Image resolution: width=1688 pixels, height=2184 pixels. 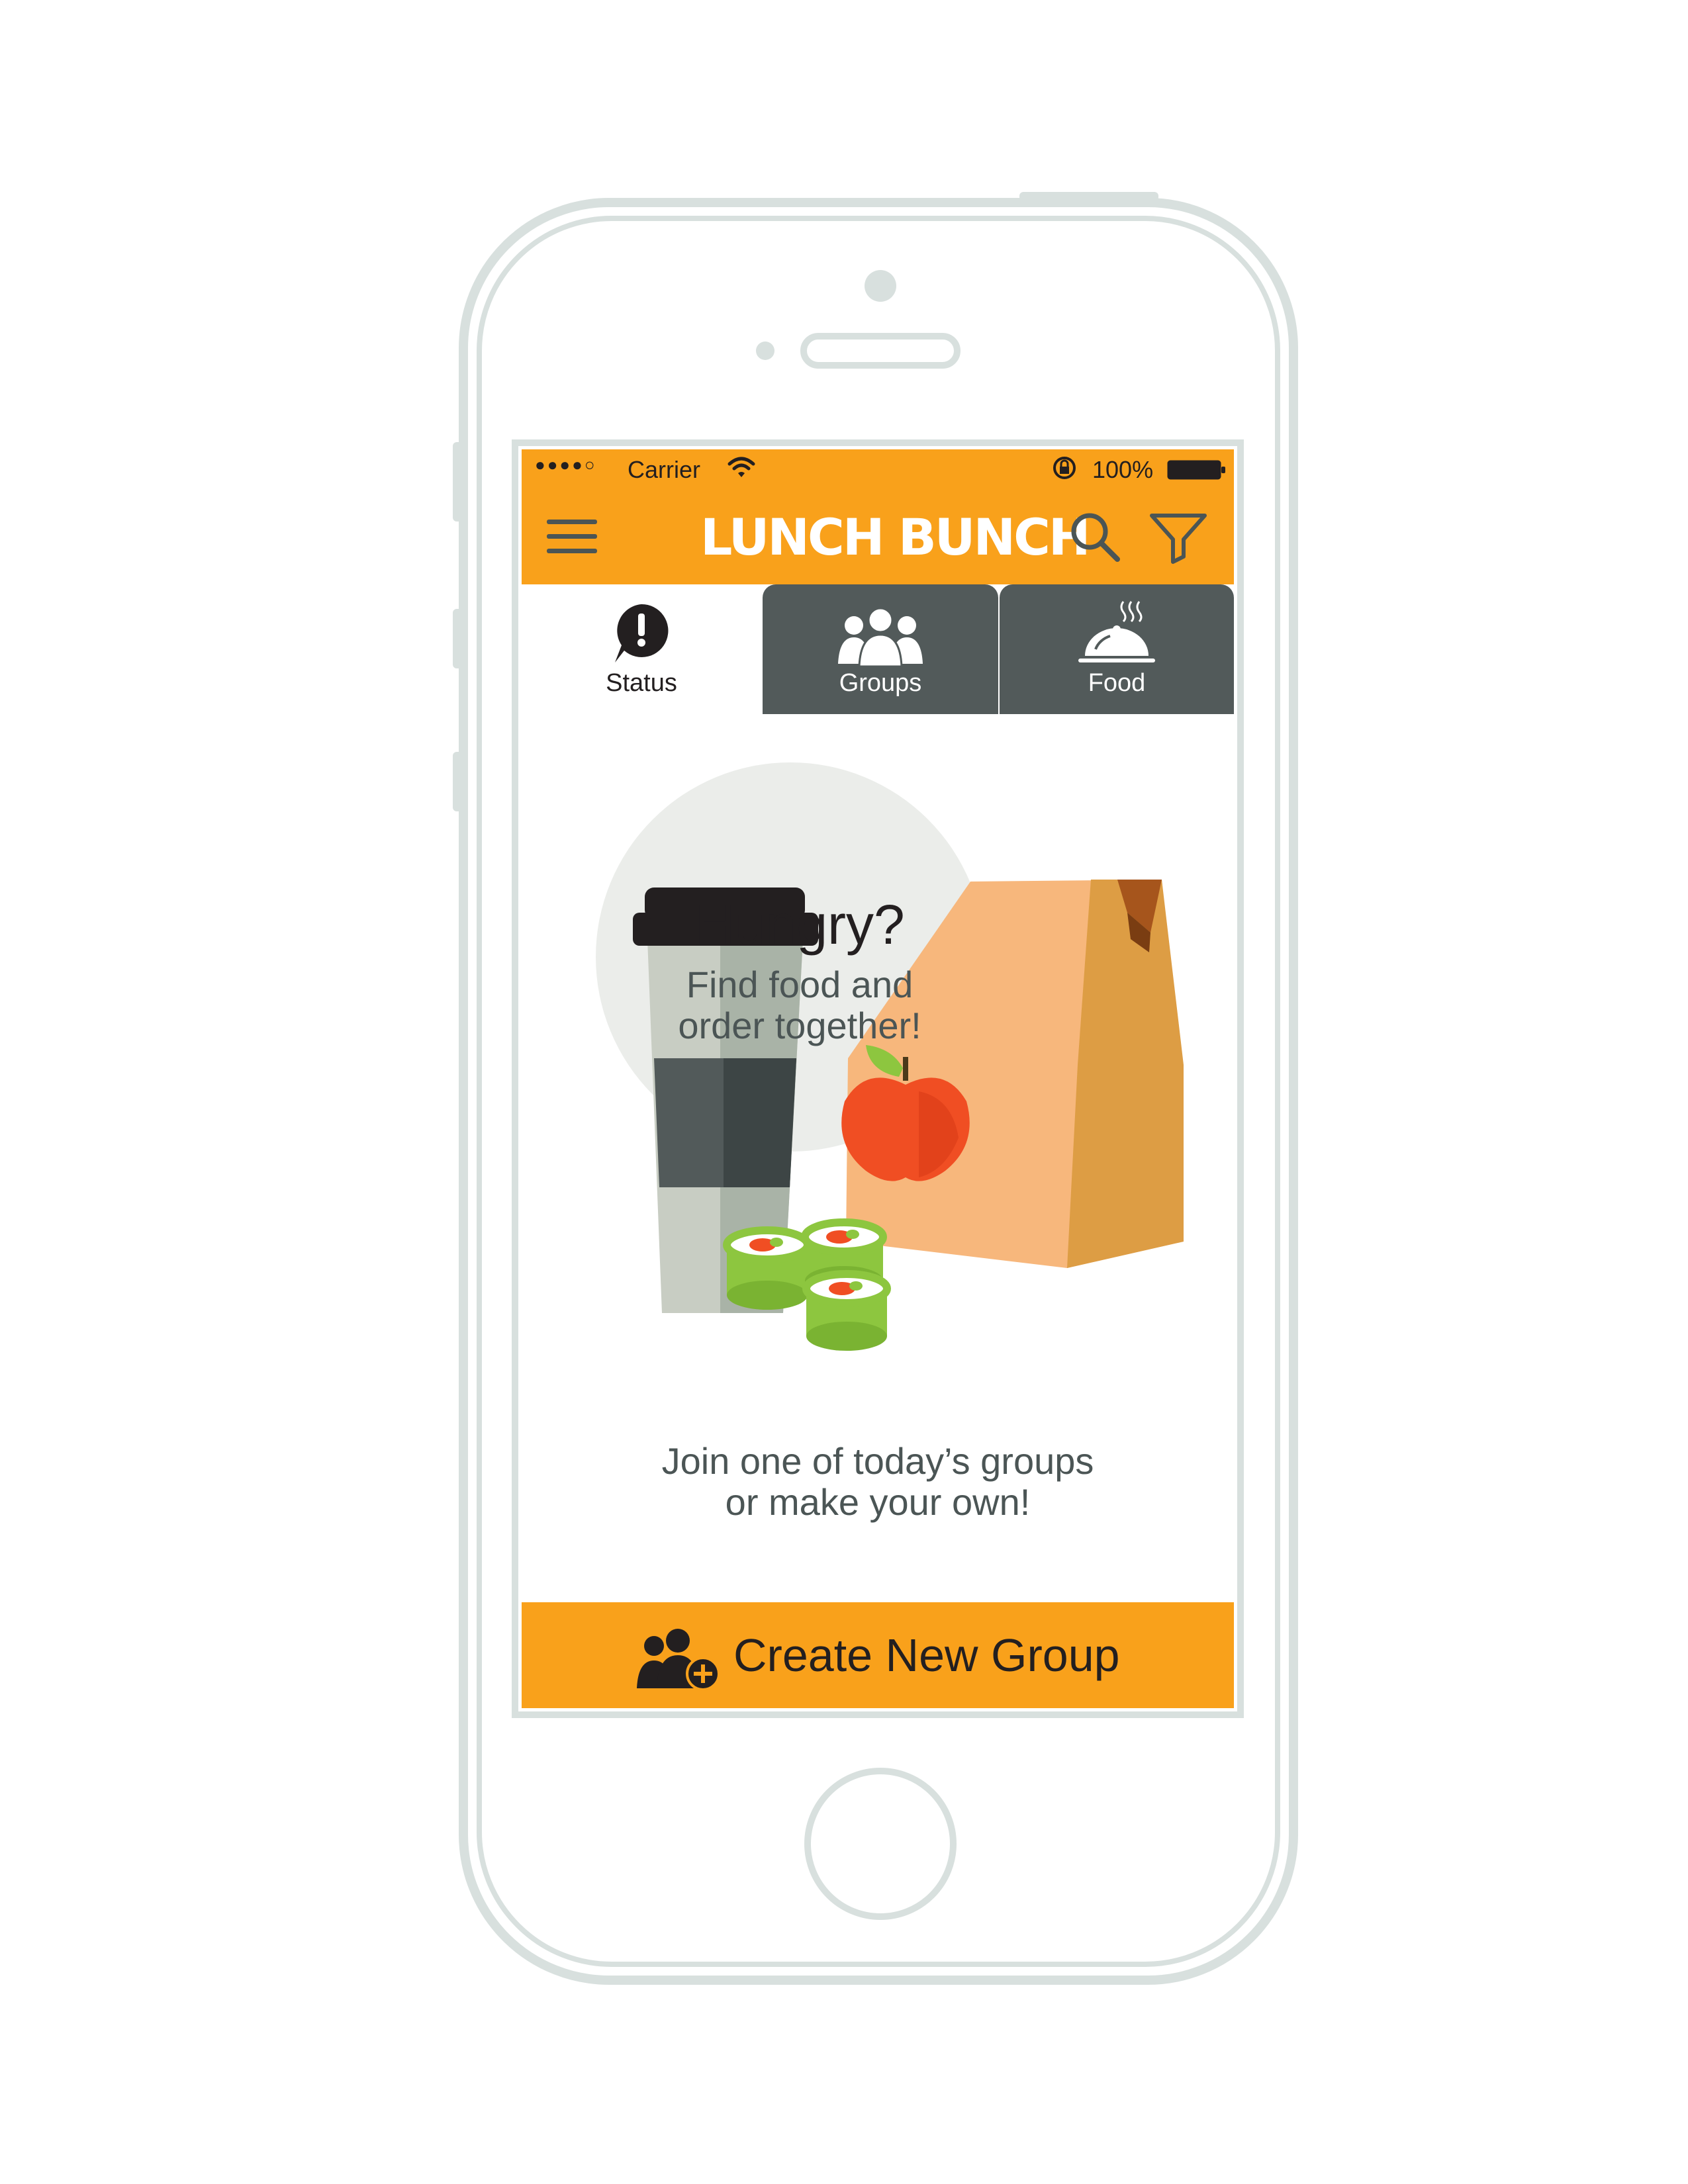 I want to click on hero-subtitle-line2: order together!, so click(x=799, y=1025).